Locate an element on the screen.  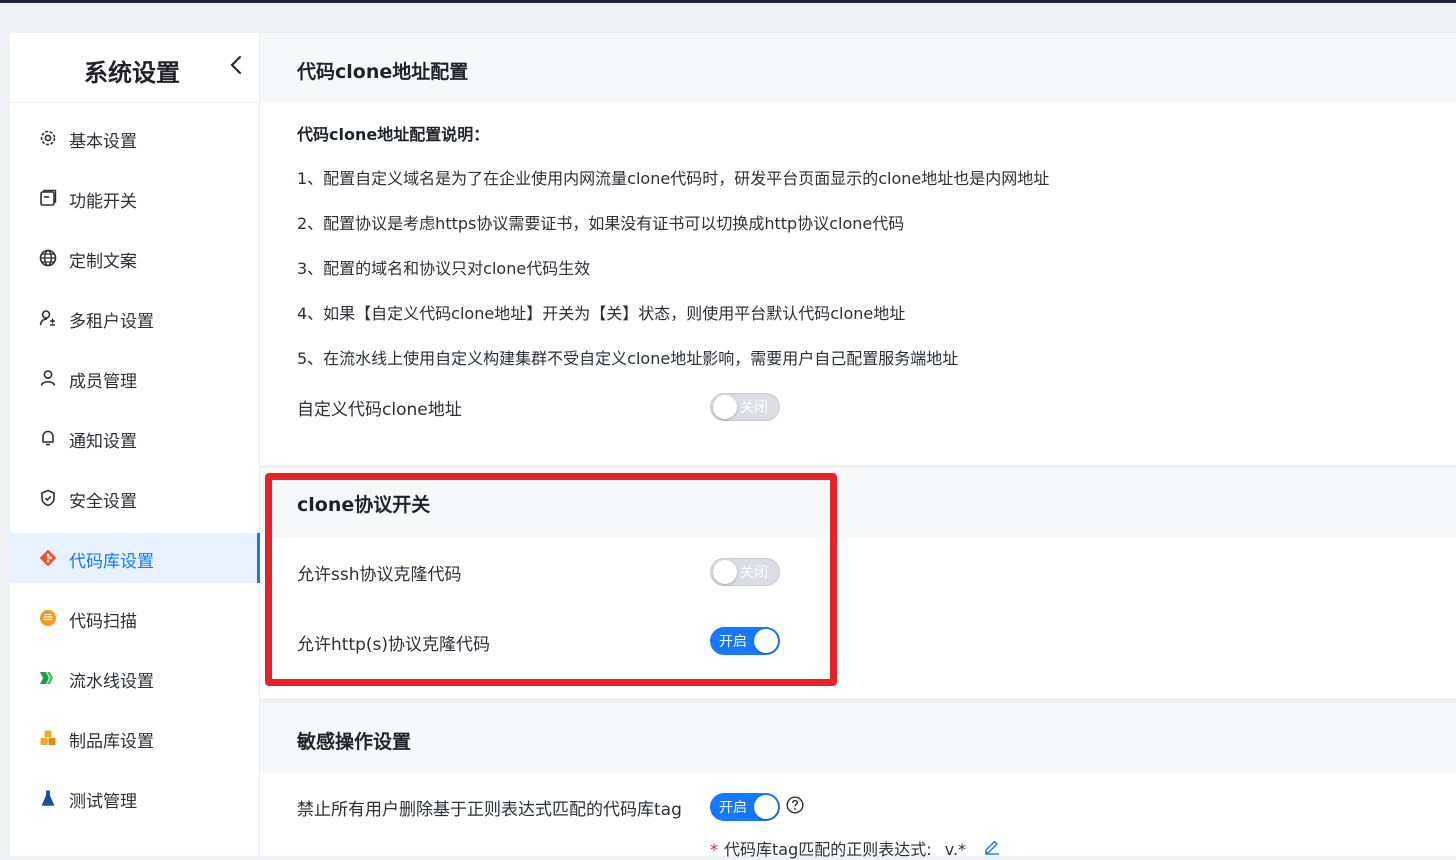
pipeline-icon is located at coordinates (48, 678).